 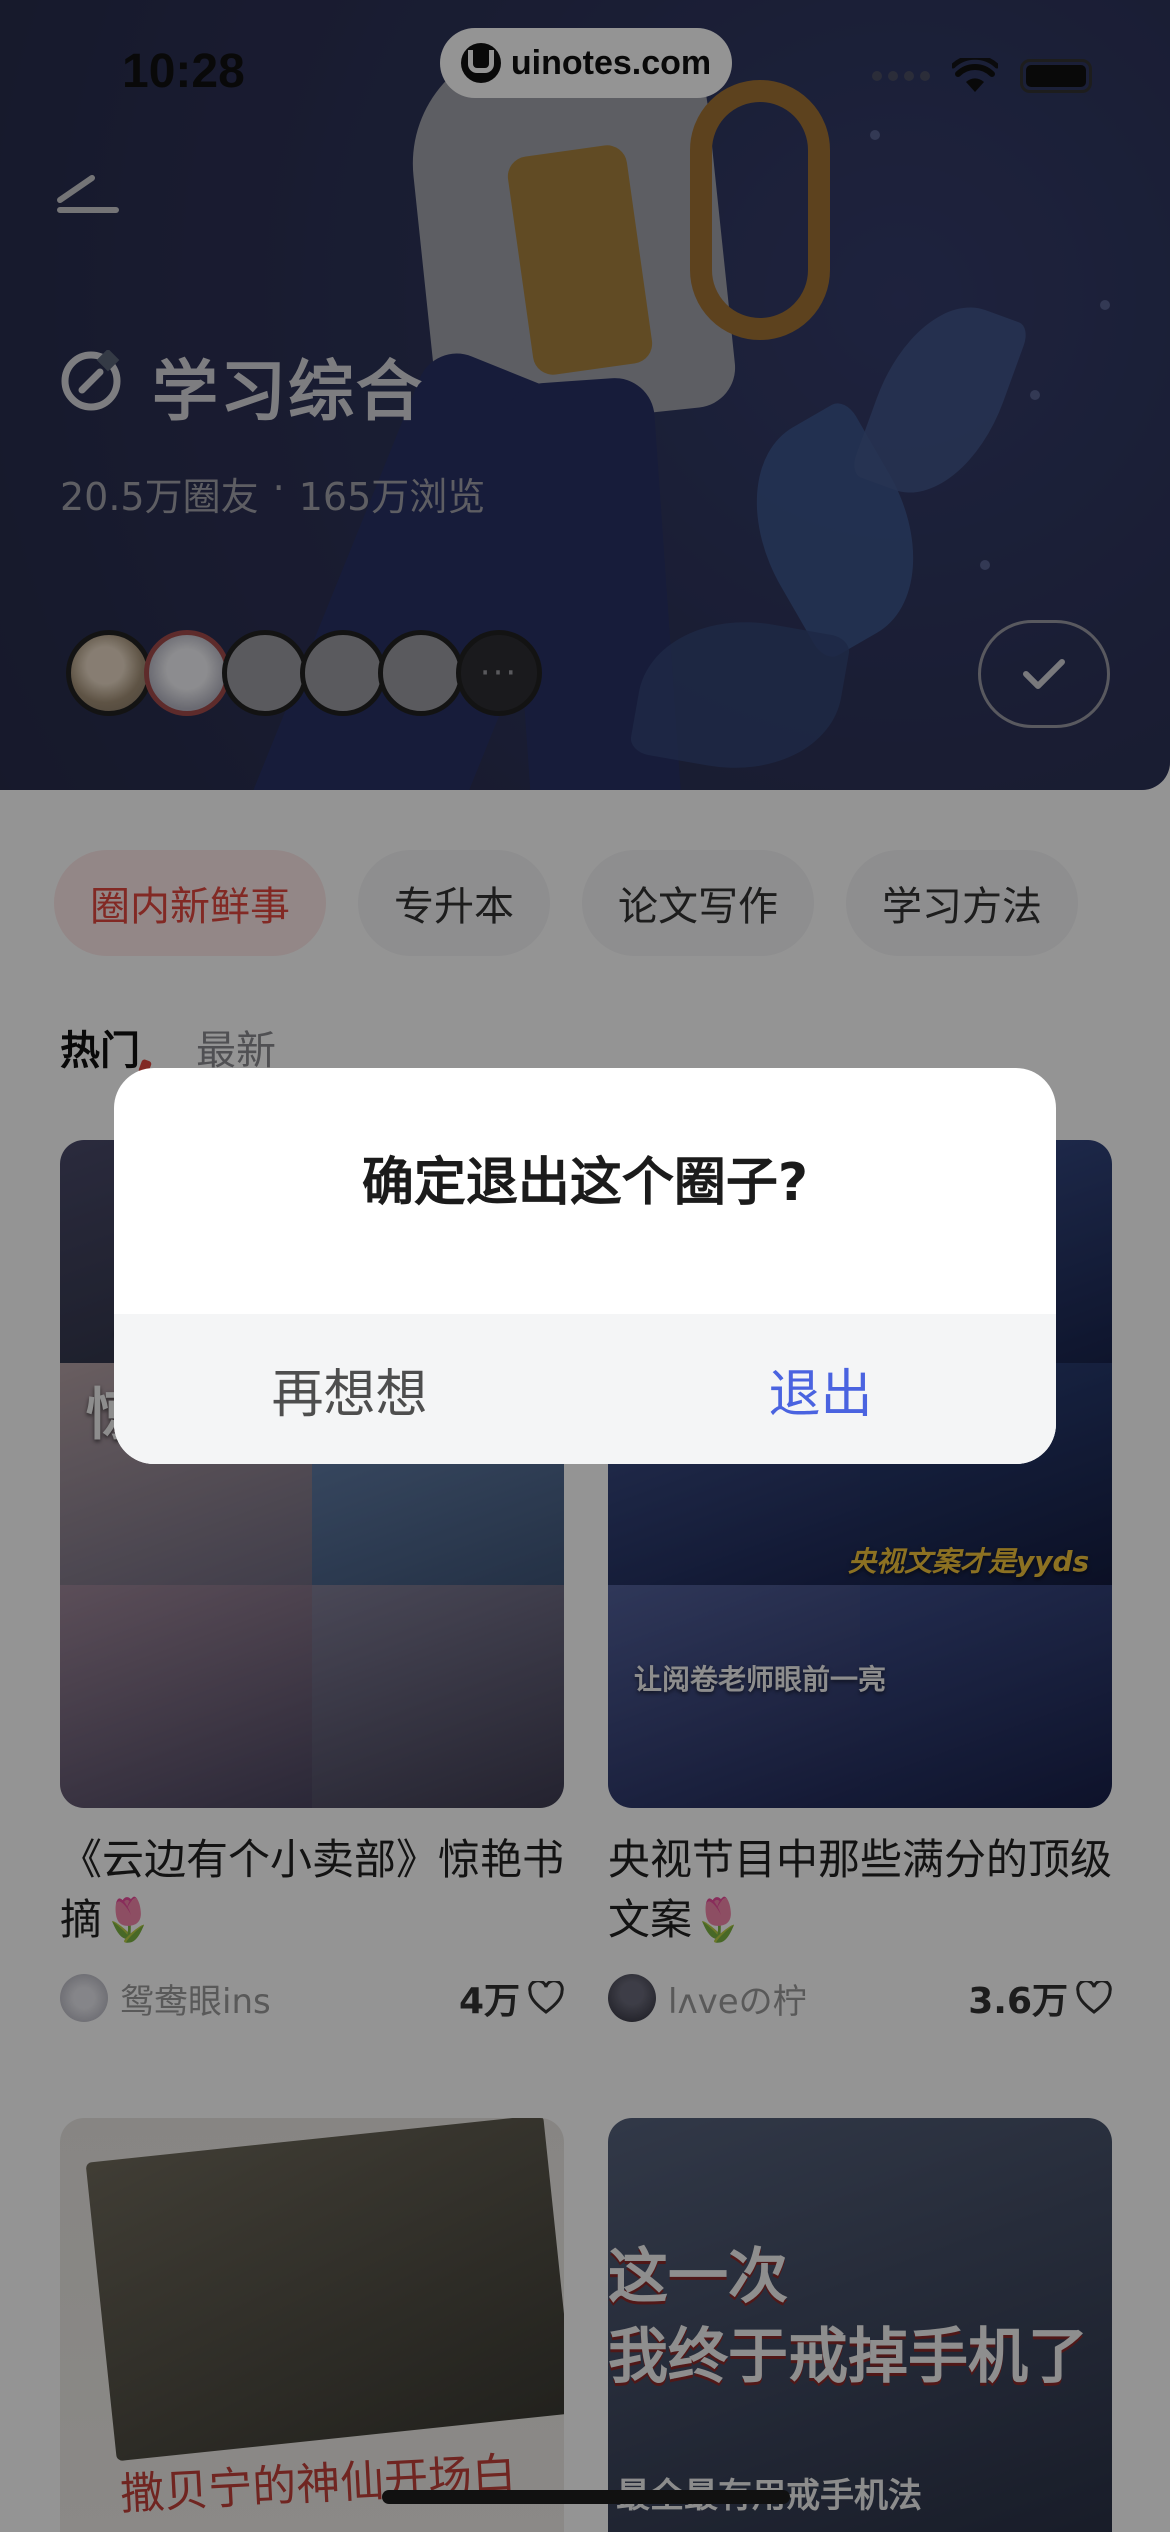 I want to click on dialog-actions: 再想想 退出, so click(x=585, y=1389).